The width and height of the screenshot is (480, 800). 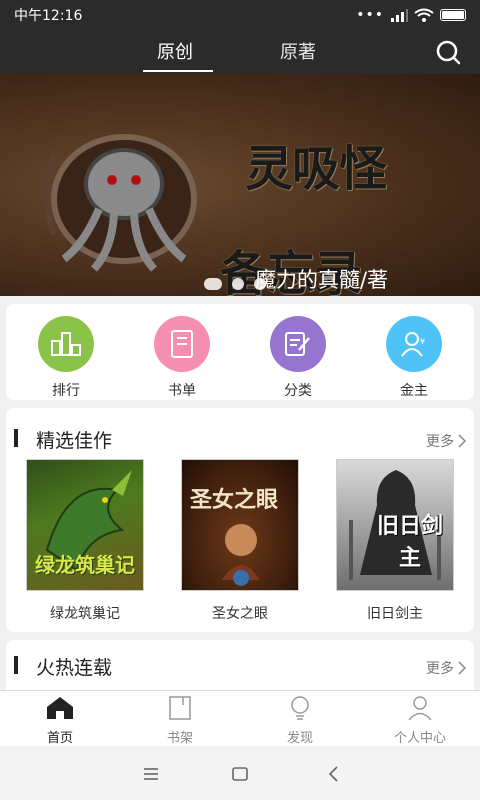 What do you see at coordinates (240, 352) in the screenshot?
I see `category-shortcuts: 排行 书单 分类 ¥ 金主` at bounding box center [240, 352].